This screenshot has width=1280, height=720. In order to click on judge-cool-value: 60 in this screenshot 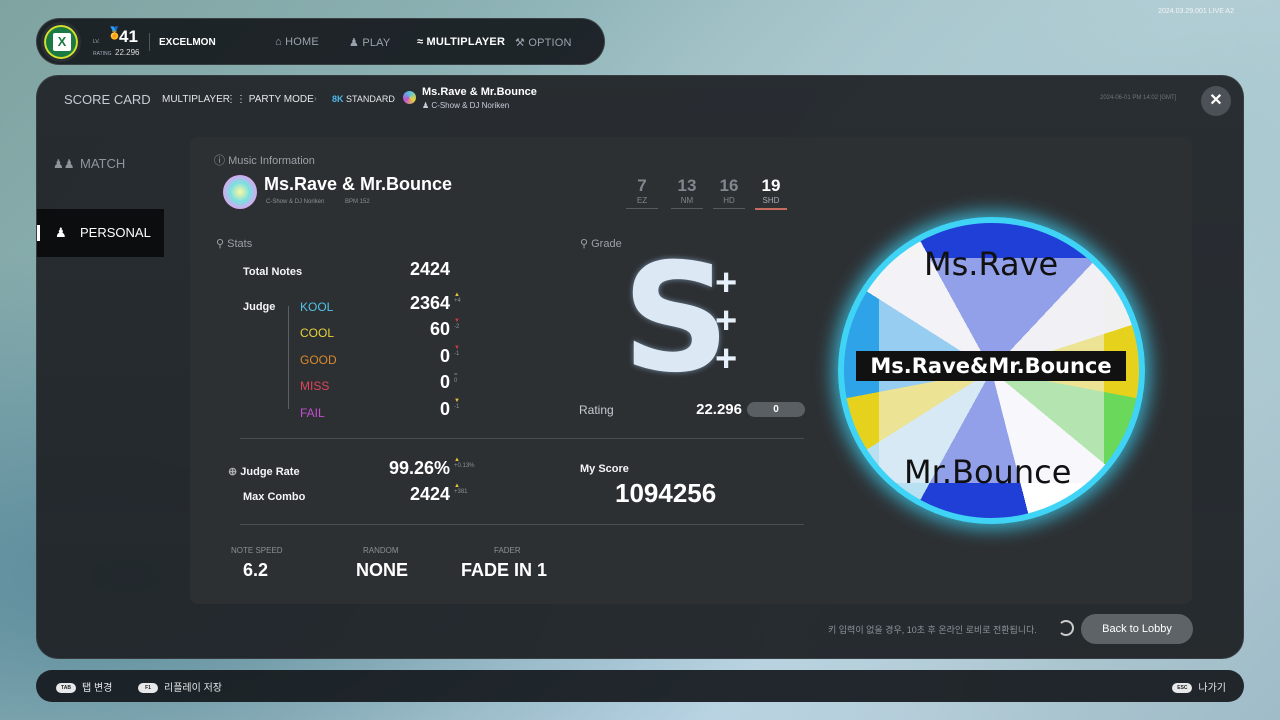, I will do `click(439, 329)`.